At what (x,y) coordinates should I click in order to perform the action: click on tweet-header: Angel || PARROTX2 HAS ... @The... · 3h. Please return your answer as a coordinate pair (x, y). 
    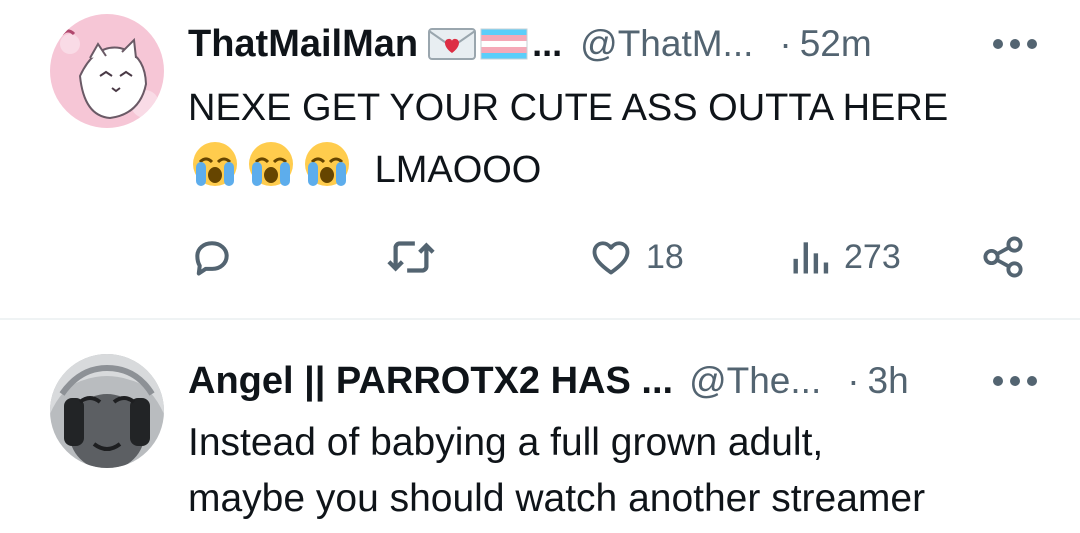
    Looking at the image, I should click on (613, 381).